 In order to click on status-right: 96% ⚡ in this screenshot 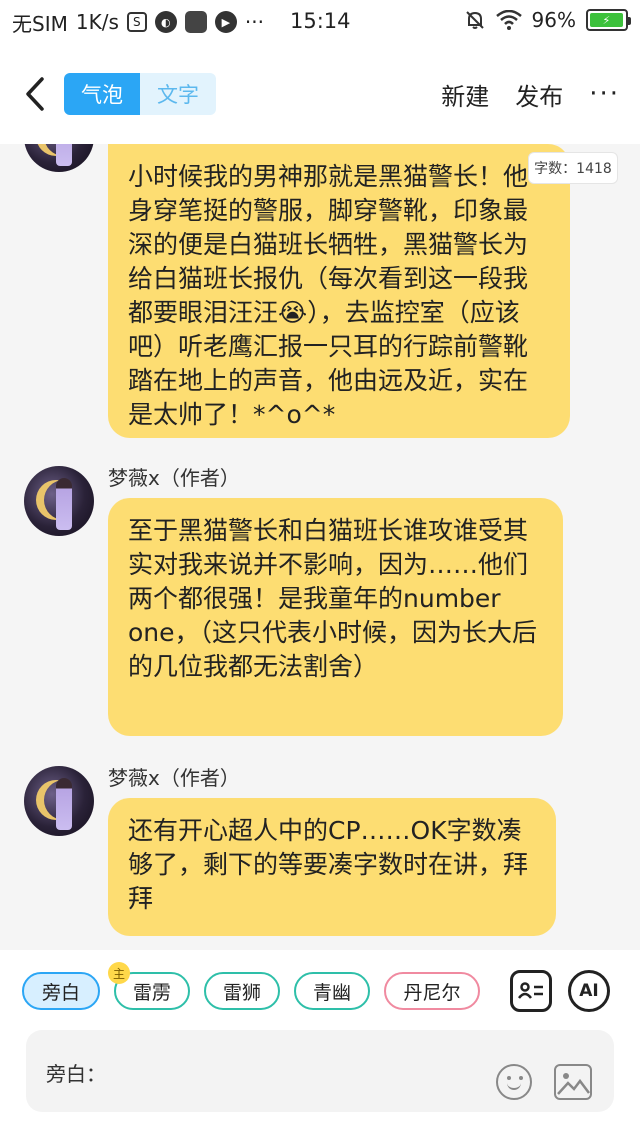, I will do `click(547, 20)`.